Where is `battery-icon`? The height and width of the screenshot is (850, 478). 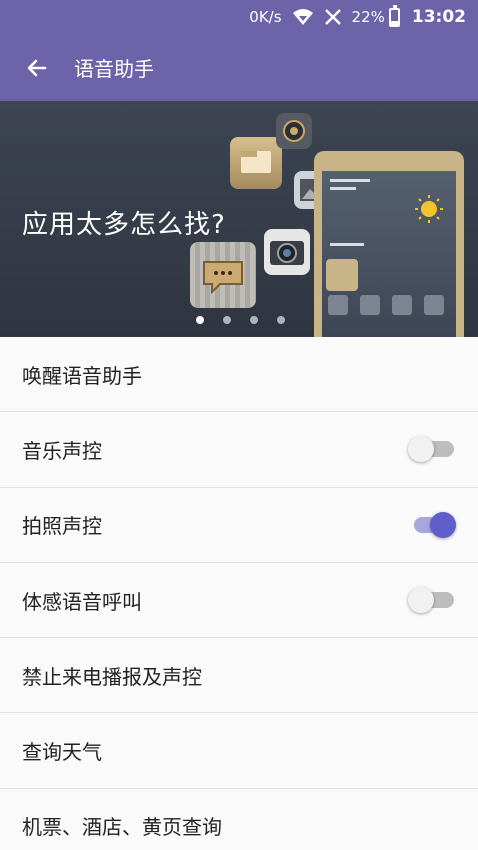
battery-icon is located at coordinates (394, 15).